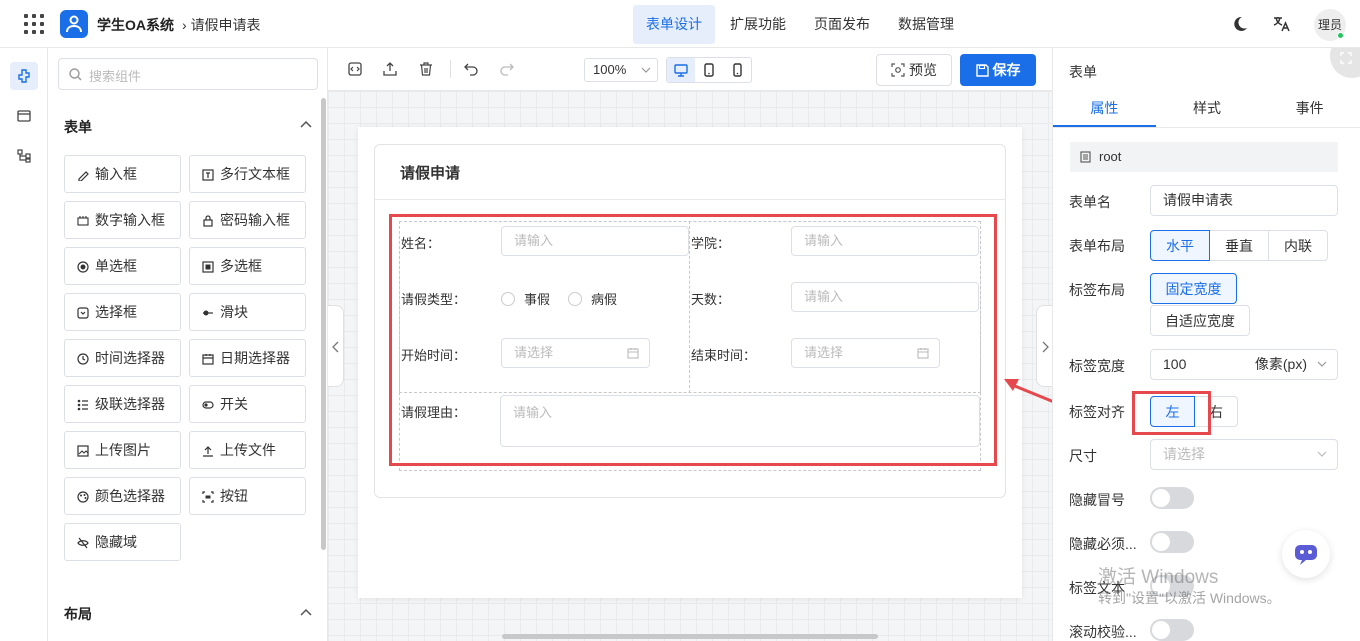 This screenshot has width=1360, height=641. I want to click on zoom-select: 100%, so click(621, 70).